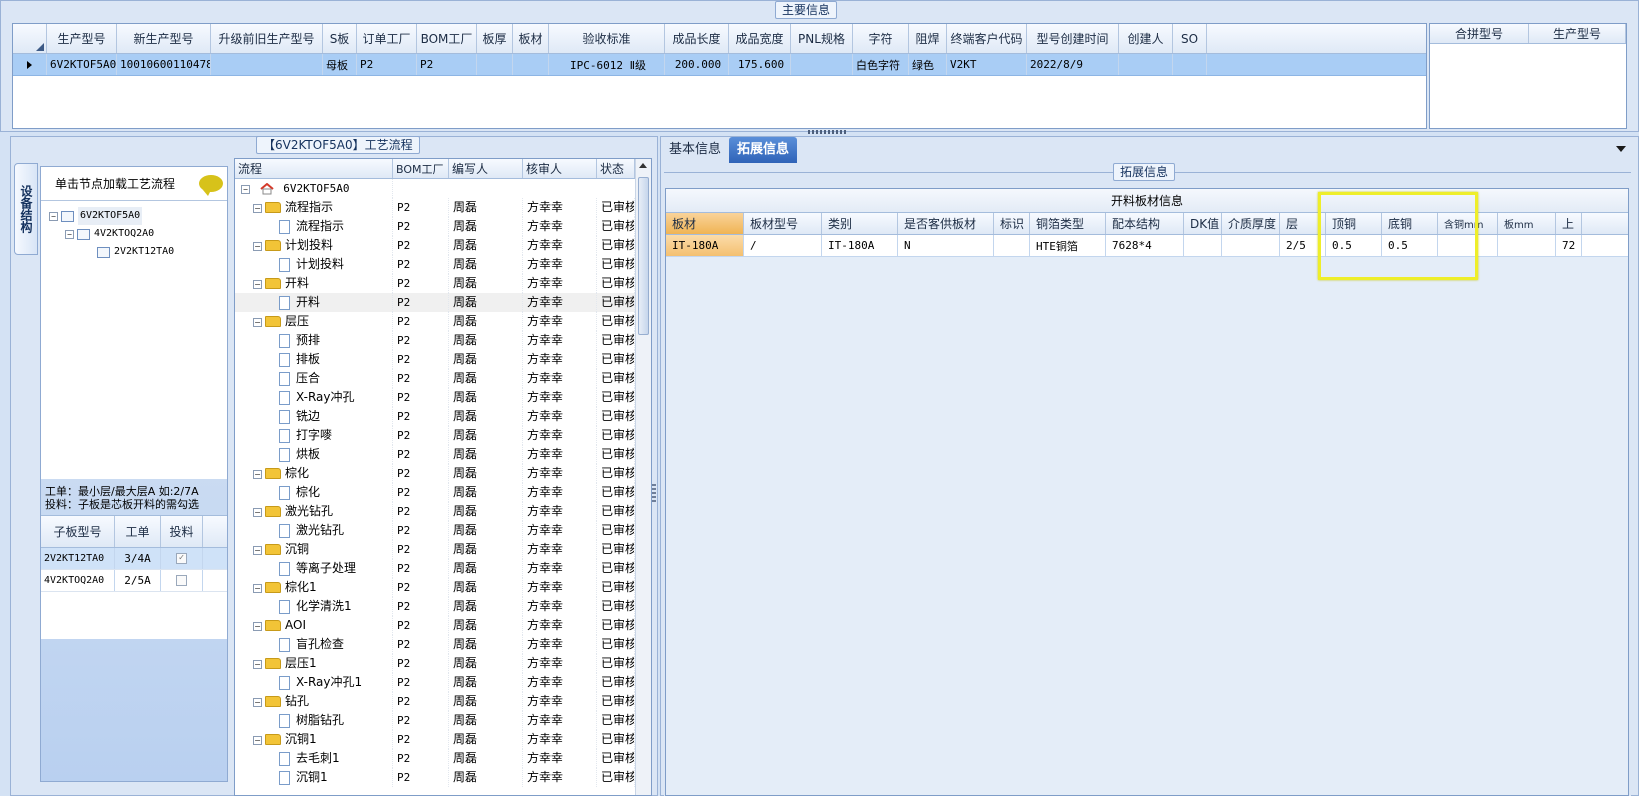 This screenshot has width=1639, height=796. I want to click on col-upper: 上, so click(1569, 223).